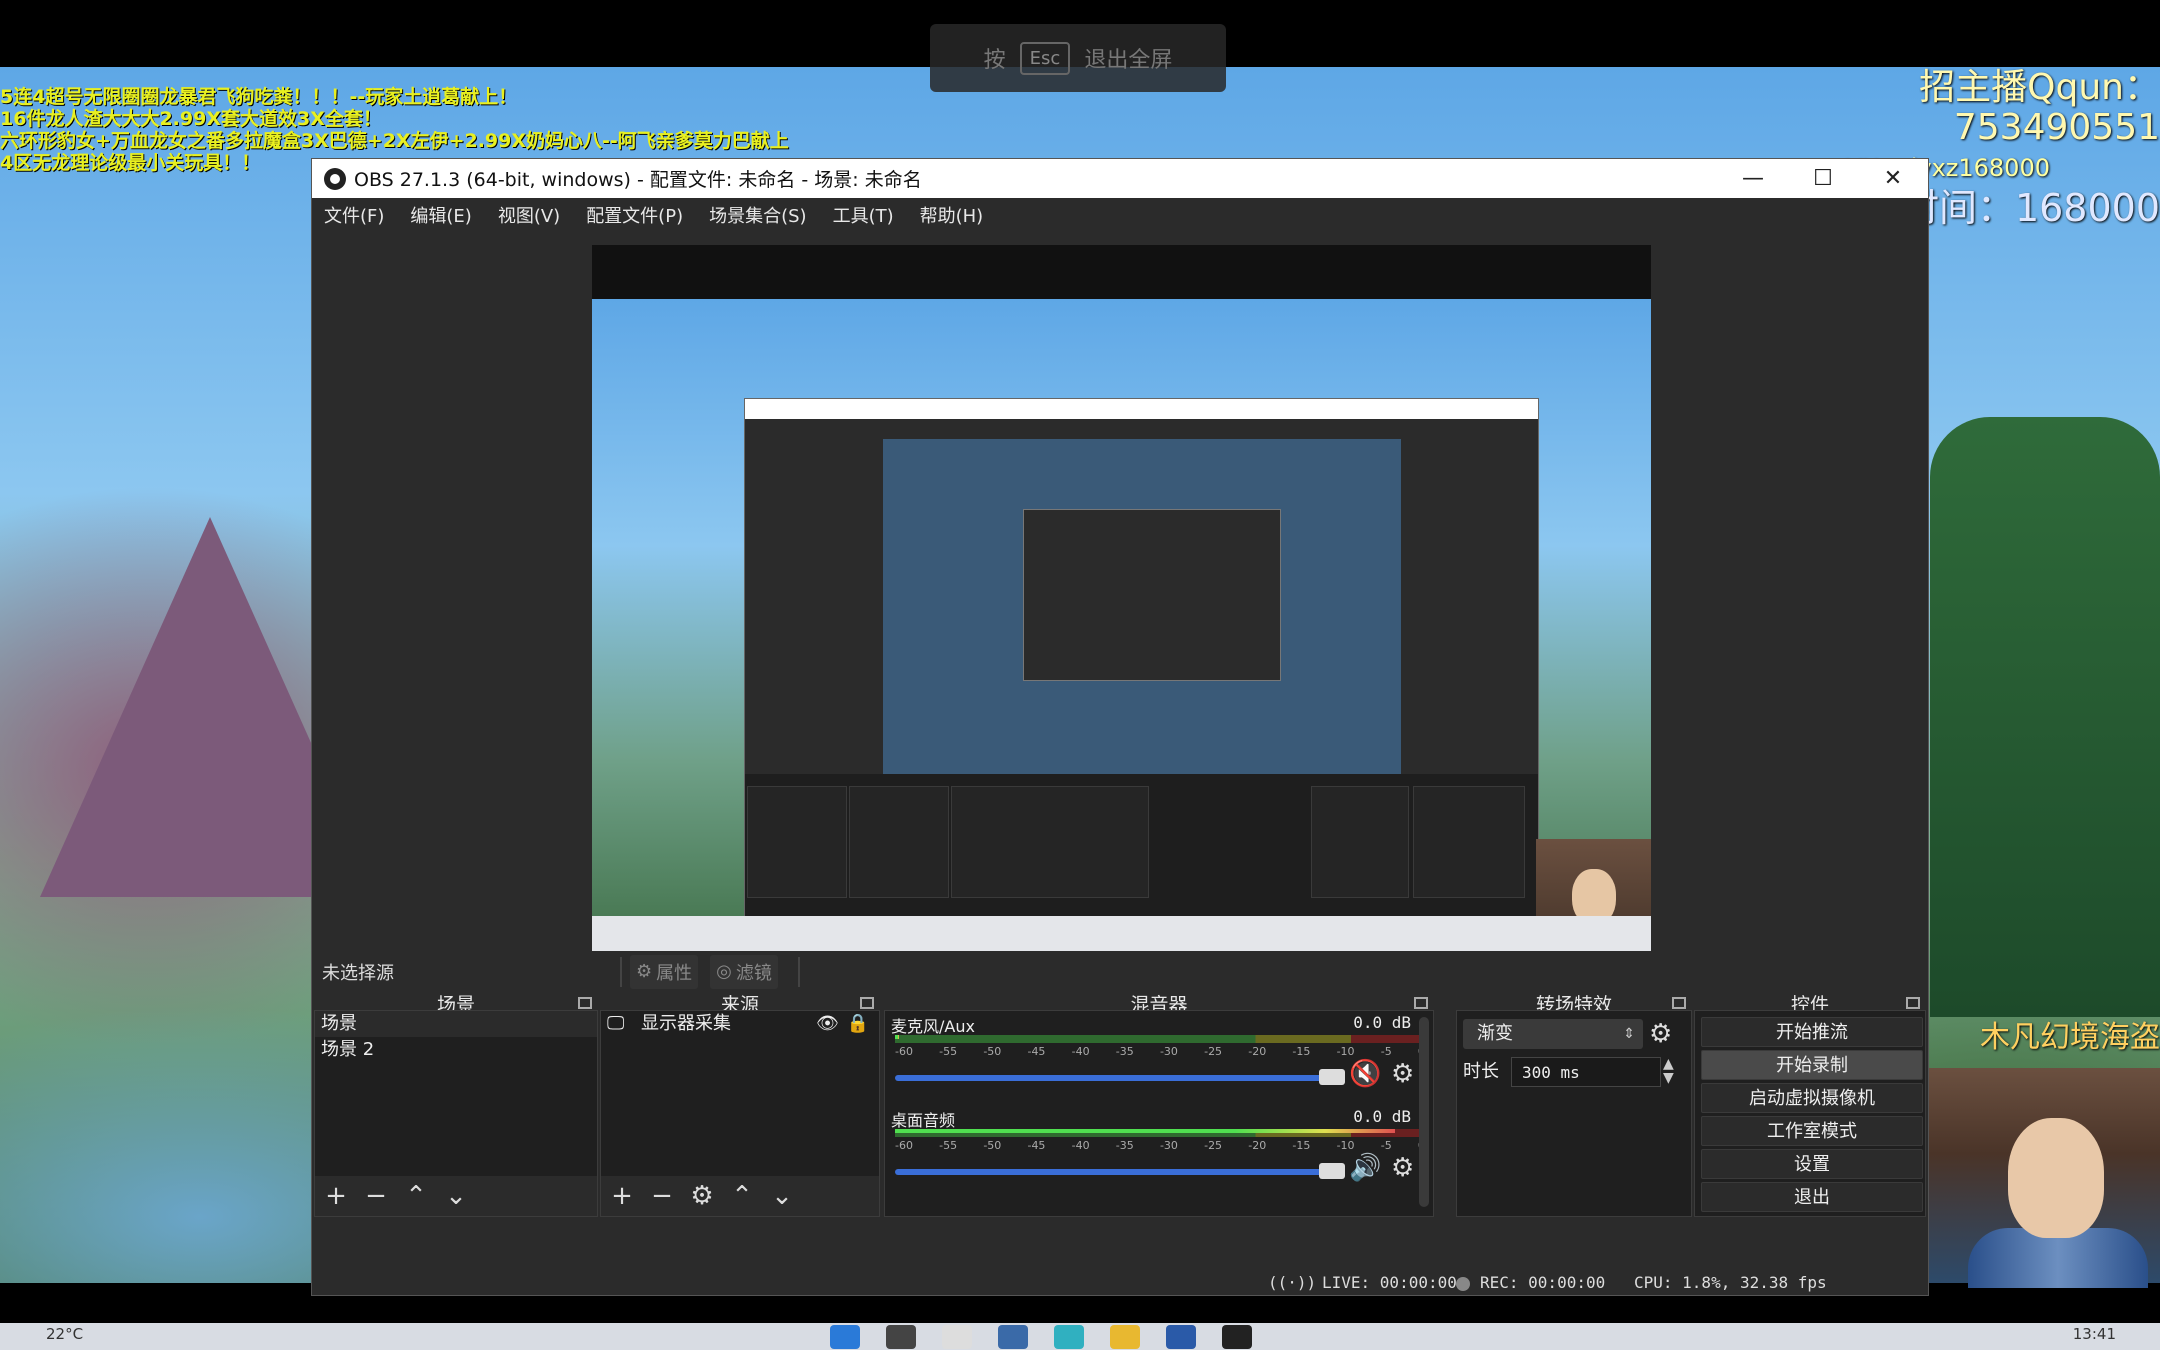 This screenshot has width=2160, height=1350. I want to click on preview-taskbar, so click(1121, 933).